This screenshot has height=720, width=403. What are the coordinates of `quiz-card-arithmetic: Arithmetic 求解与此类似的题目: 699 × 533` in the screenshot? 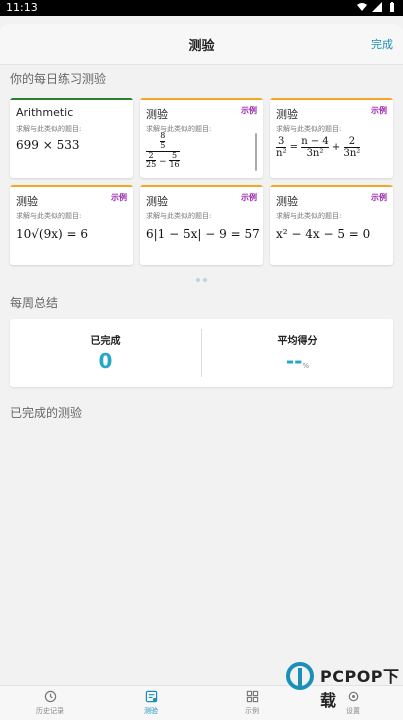 It's located at (71, 138).